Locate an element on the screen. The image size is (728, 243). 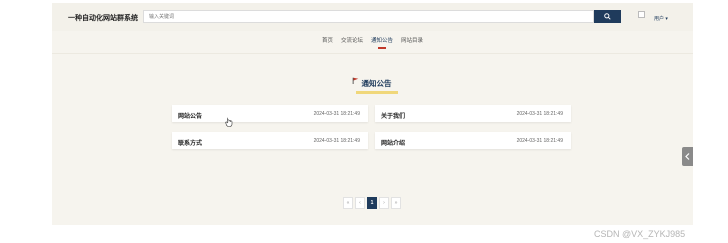
next-page-button: › is located at coordinates (384, 203).